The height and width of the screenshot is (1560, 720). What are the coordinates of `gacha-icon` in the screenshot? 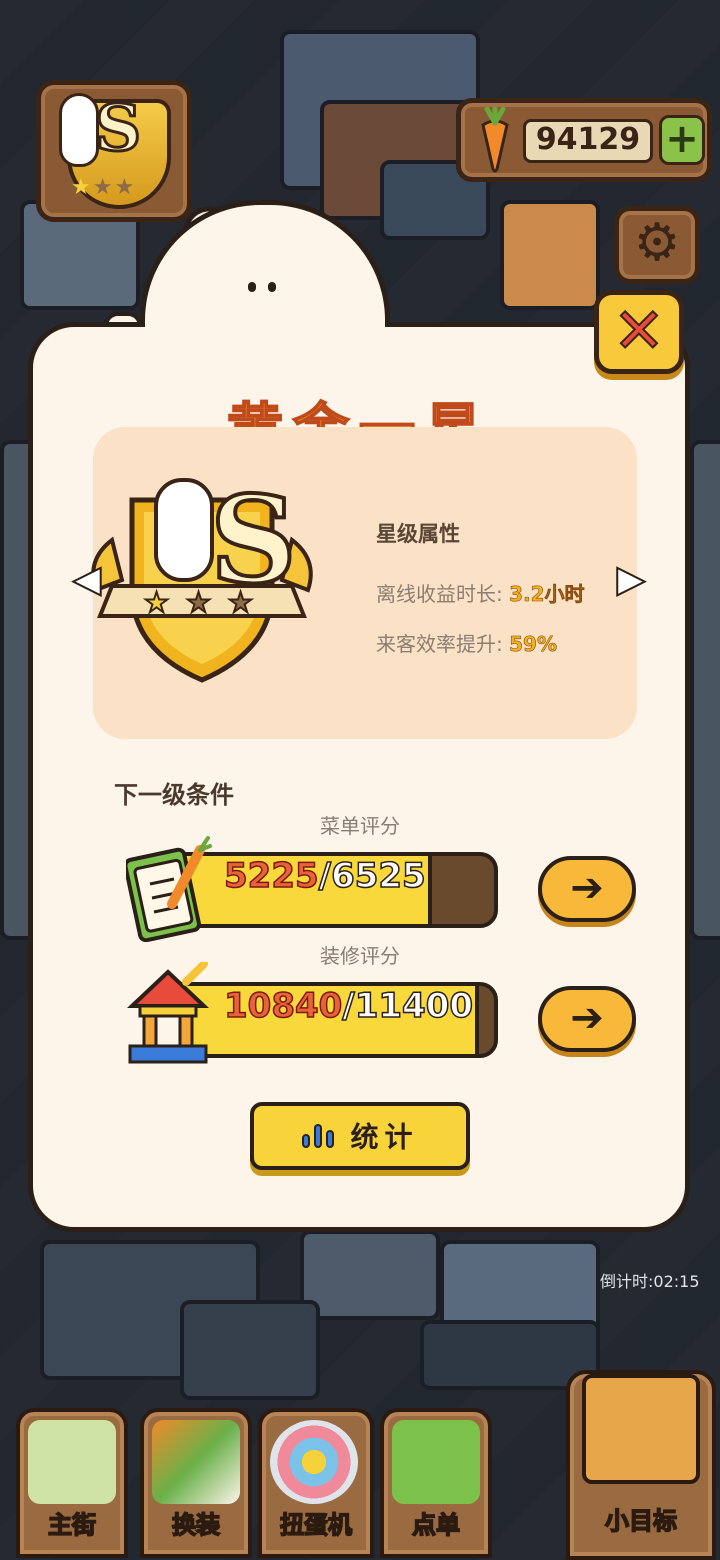 It's located at (314, 1462).